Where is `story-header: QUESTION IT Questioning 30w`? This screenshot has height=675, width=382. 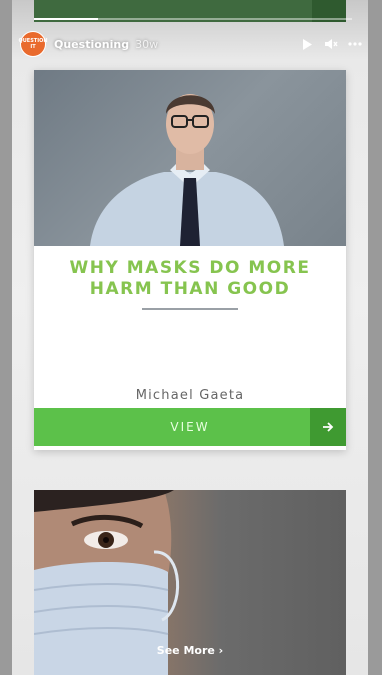 story-header: QUESTION IT Questioning 30w is located at coordinates (190, 44).